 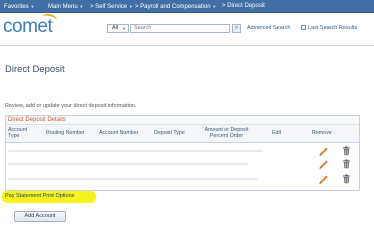 I want to click on col-account-number: Account Number, so click(x=119, y=133).